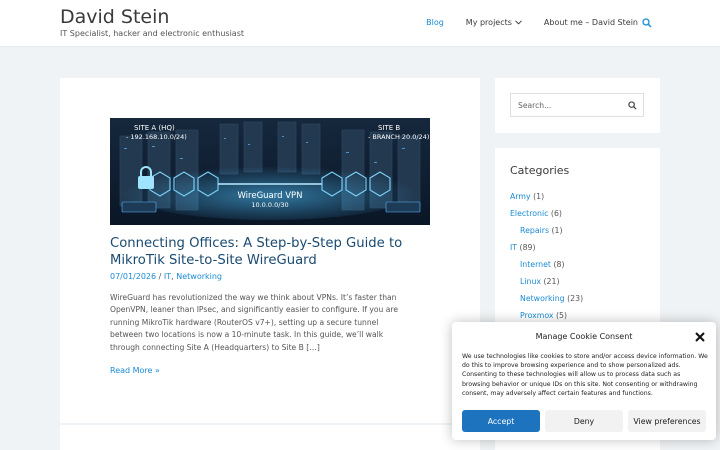 The image size is (720, 450). I want to click on close-icon, so click(700, 337).